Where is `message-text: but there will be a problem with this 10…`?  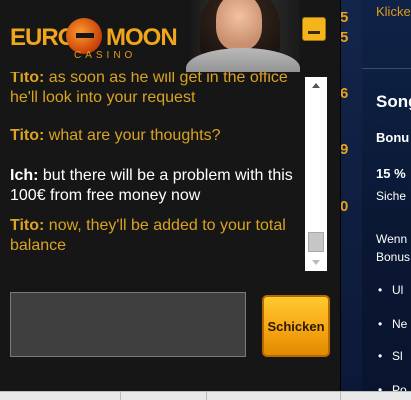
message-text: but there will be a problem with this 10… is located at coordinates (151, 185).